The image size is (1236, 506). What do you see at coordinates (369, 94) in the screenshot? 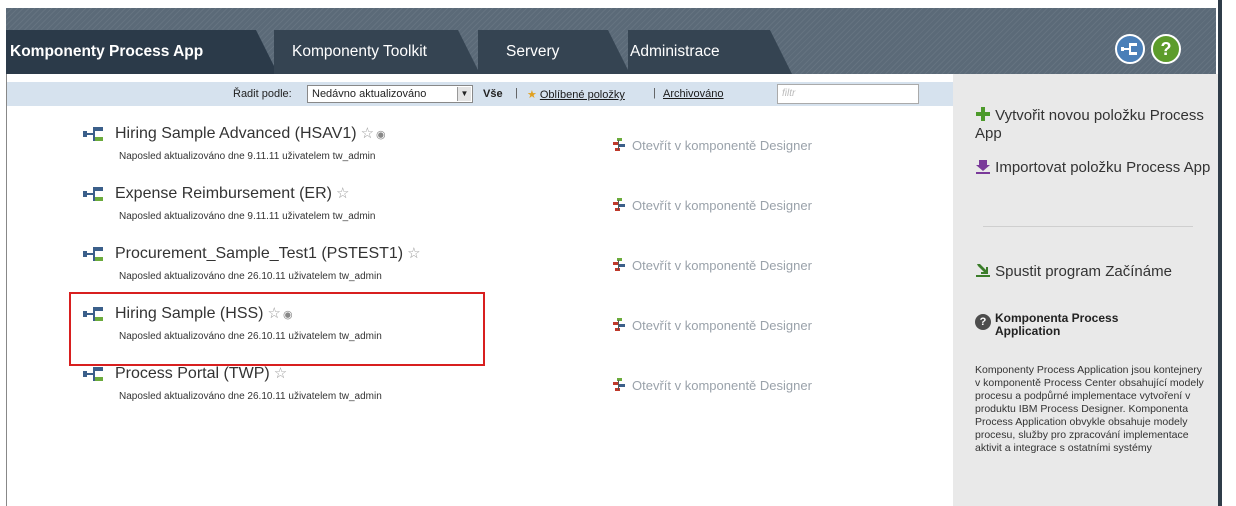
I see `sort-select-value: Nedávno aktualizováno` at bounding box center [369, 94].